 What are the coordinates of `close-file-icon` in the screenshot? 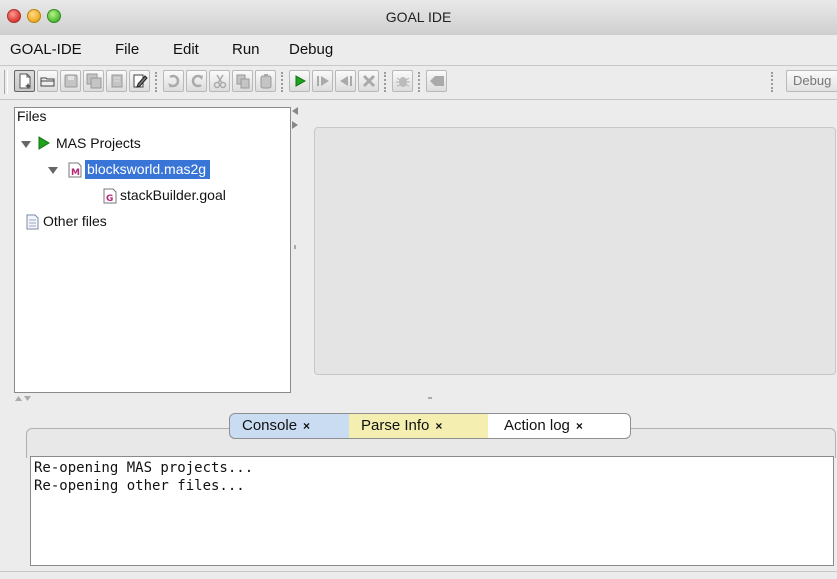 It's located at (117, 81).